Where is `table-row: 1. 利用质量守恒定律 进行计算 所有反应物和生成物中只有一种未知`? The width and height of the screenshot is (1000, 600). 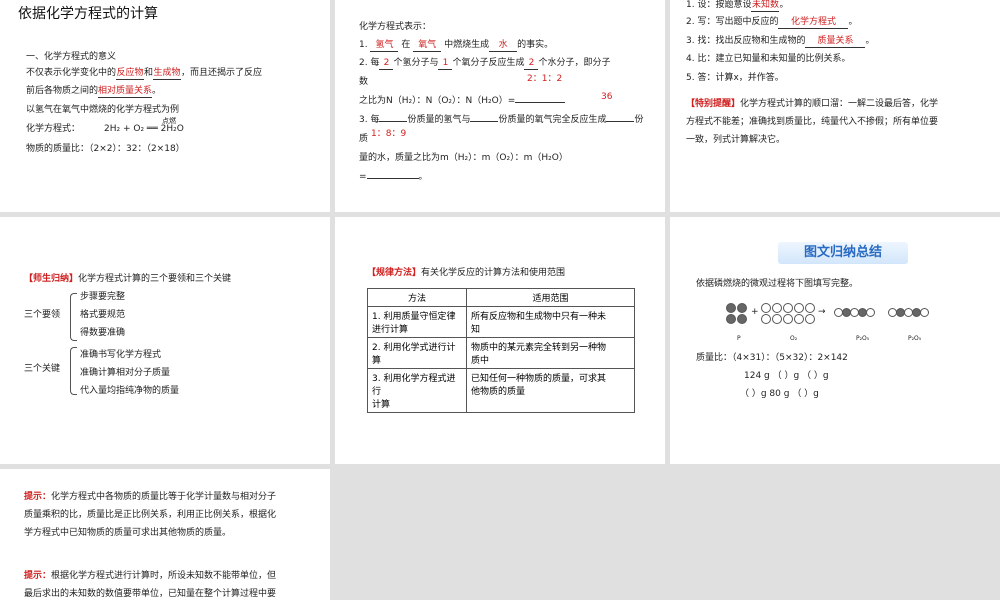
table-row: 1. 利用质量守恒定律 进行计算 所有反应物和生成物中只有一种未知 is located at coordinates (501, 322).